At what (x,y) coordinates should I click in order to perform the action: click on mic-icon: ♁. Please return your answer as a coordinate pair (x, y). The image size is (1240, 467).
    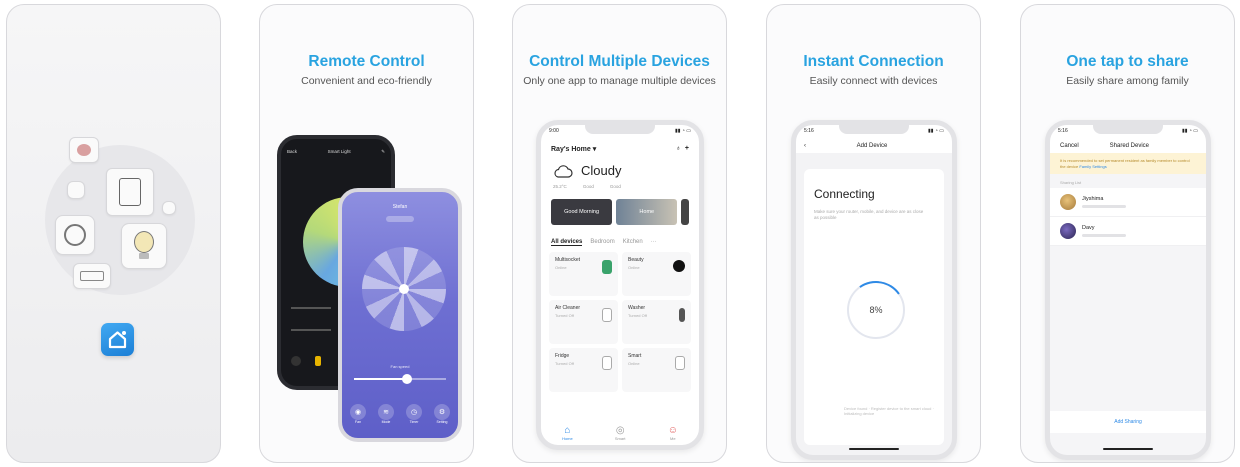
    Looking at the image, I should click on (678, 148).